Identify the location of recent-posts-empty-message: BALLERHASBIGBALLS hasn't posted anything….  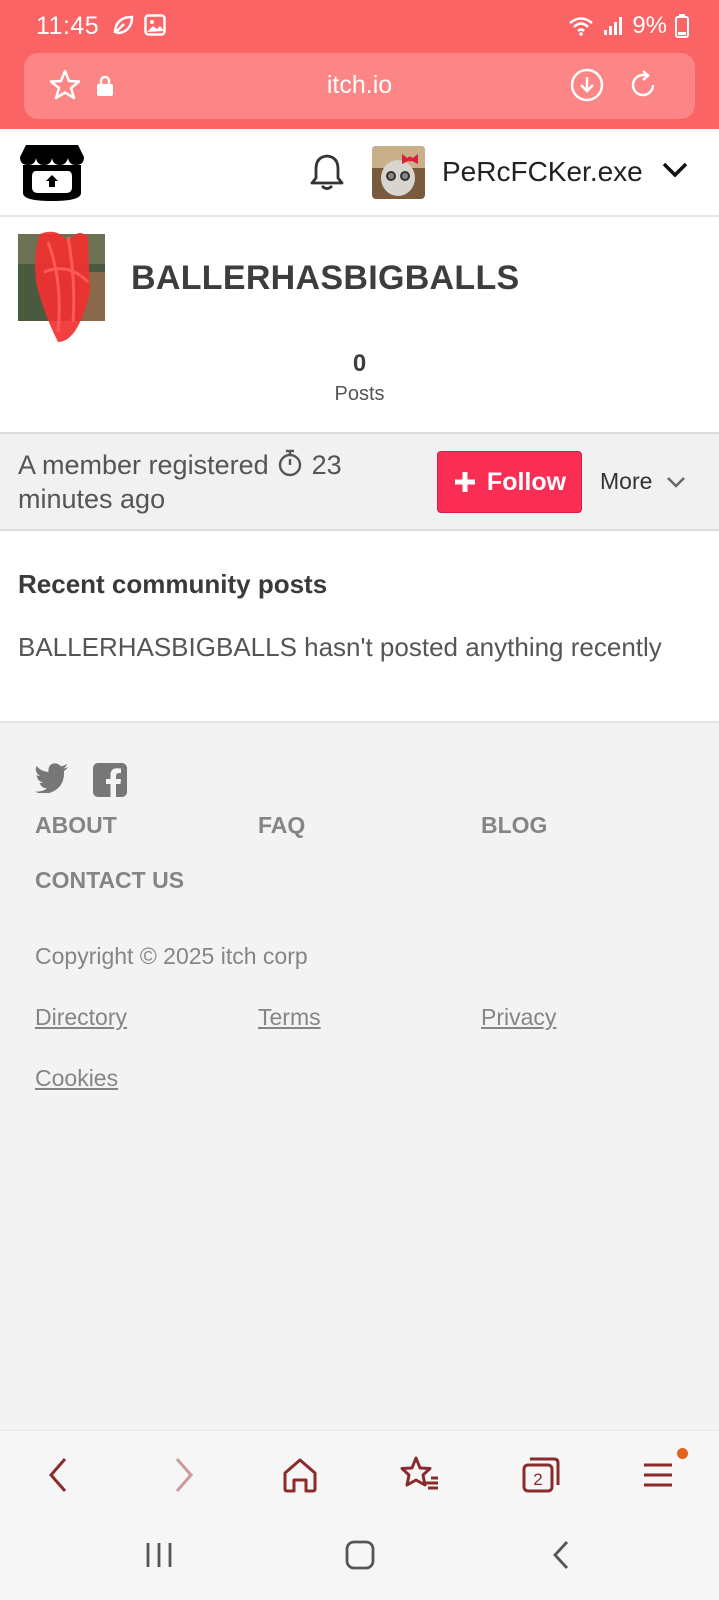
(340, 647).